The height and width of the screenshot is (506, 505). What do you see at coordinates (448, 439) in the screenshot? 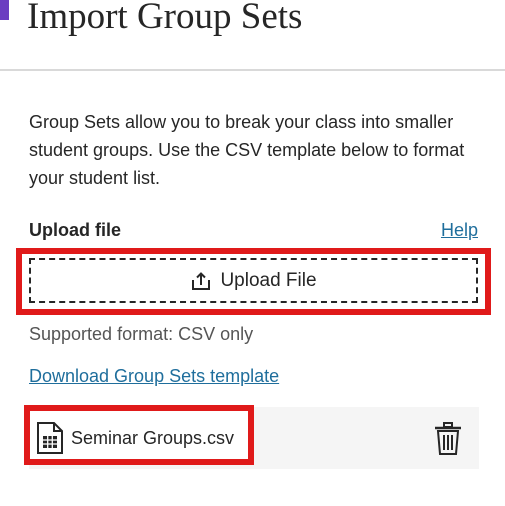
I see `trash-icon` at bounding box center [448, 439].